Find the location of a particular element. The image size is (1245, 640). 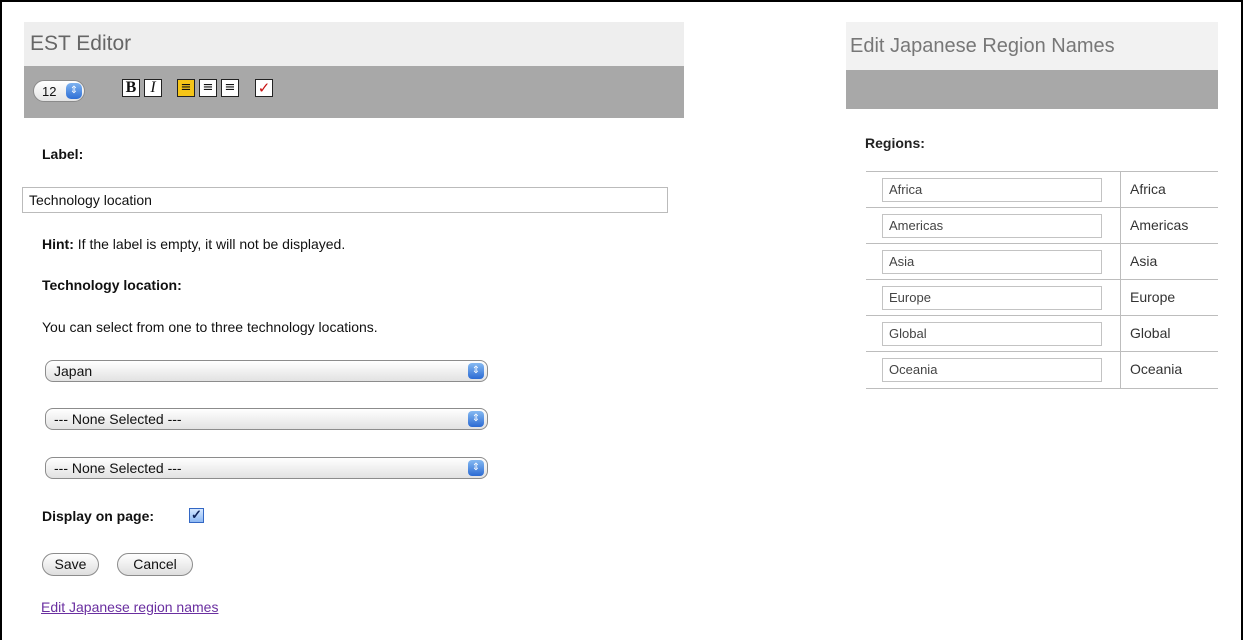

table-row: Asia Asia is located at coordinates (1042, 261).